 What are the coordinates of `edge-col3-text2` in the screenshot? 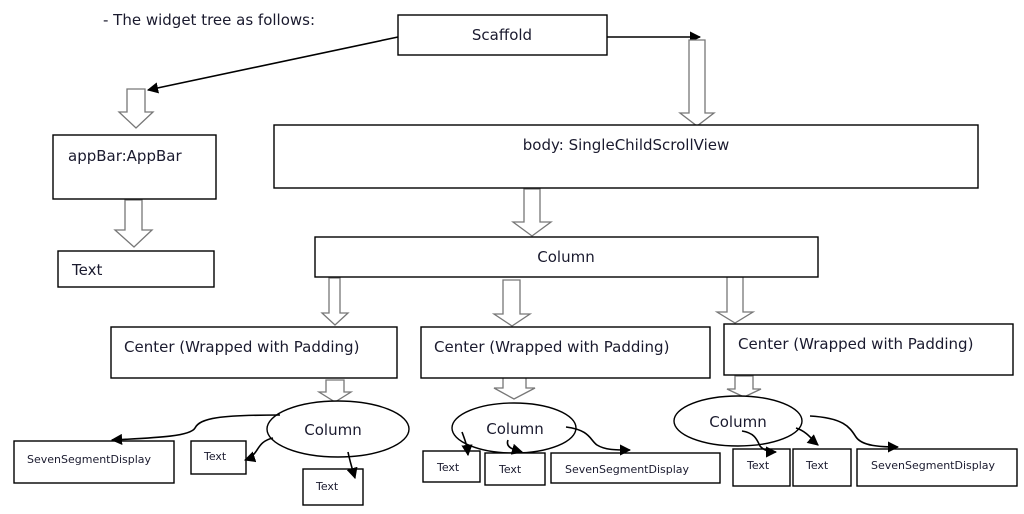 It's located at (807, 436).